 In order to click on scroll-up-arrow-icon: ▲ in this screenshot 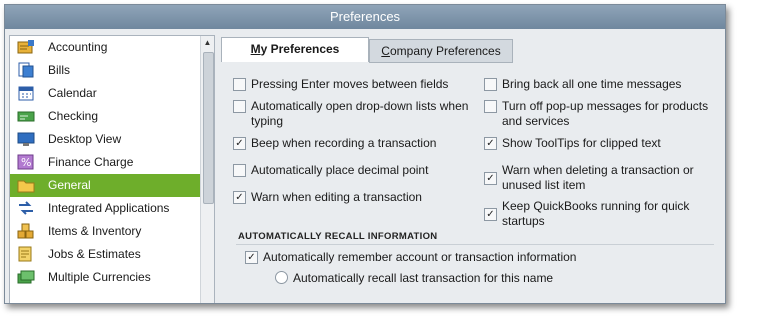, I will do `click(207, 43)`.